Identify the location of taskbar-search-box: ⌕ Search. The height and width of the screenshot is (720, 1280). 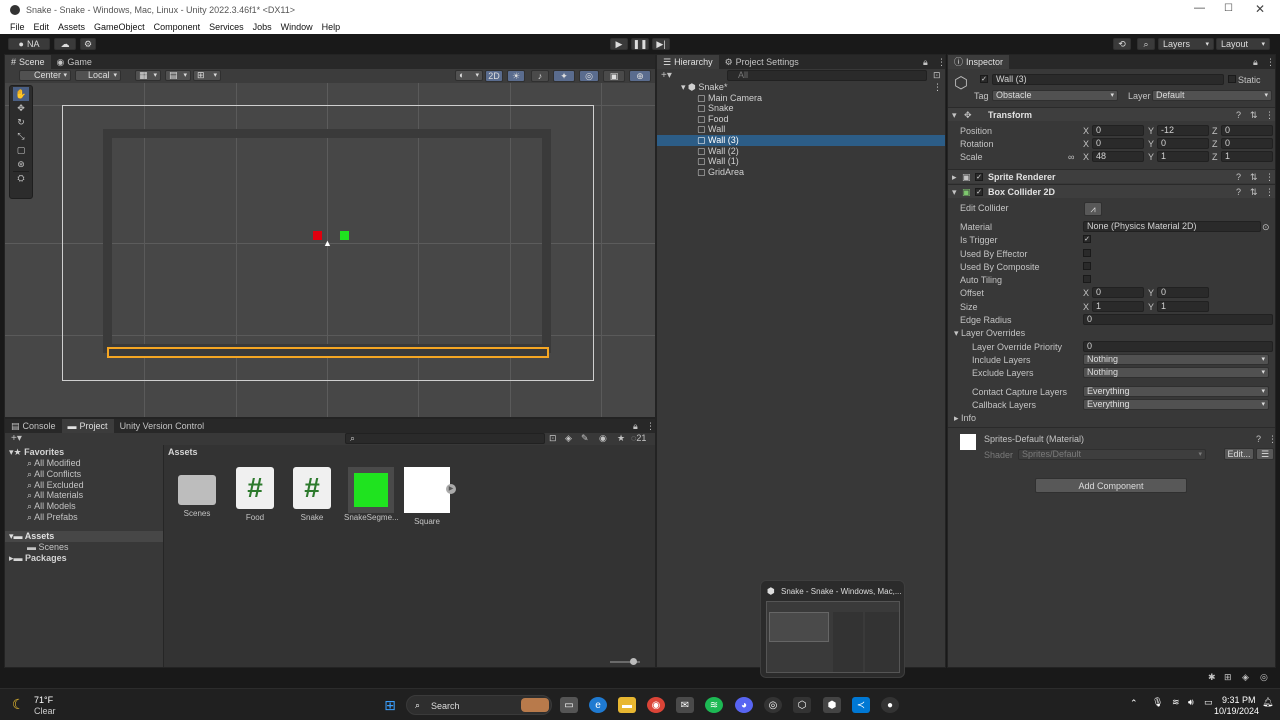
(479, 705).